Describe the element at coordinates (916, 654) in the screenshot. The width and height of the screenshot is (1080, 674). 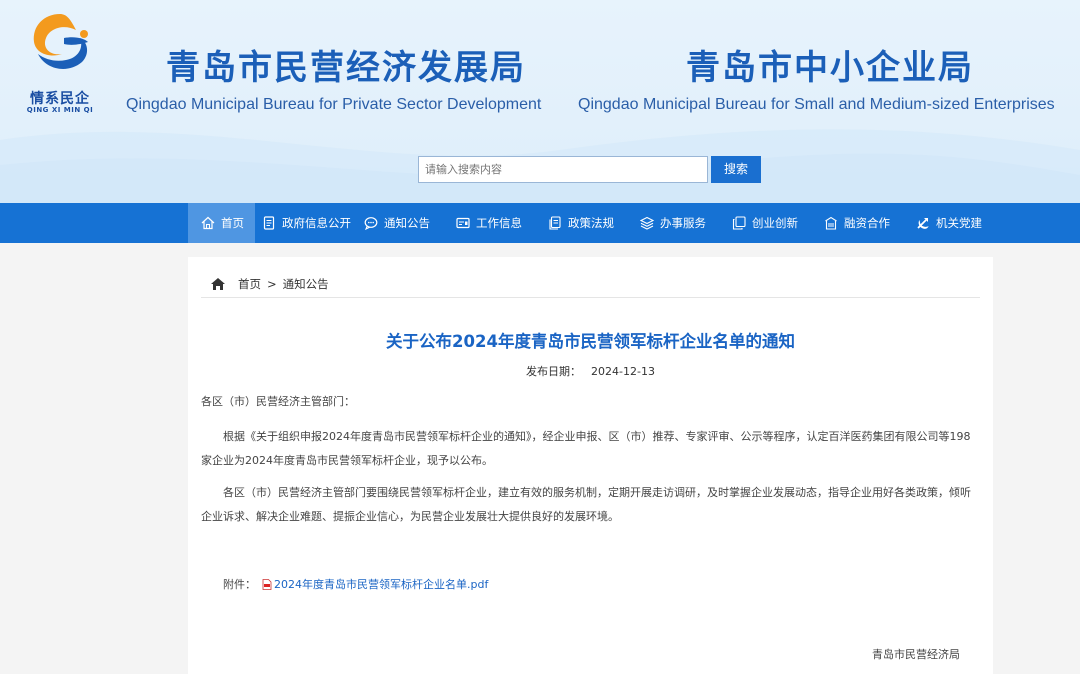
I see `article-signature: 青岛市民营经济局` at that location.